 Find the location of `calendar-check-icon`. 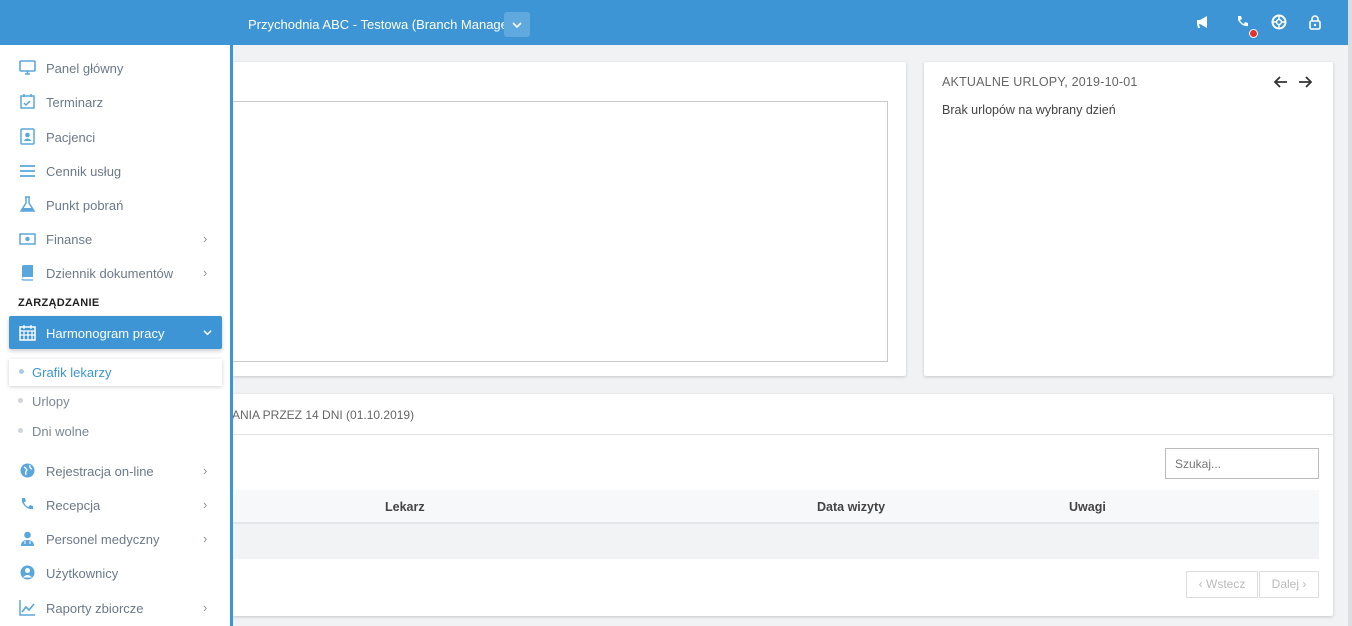

calendar-check-icon is located at coordinates (27, 101).